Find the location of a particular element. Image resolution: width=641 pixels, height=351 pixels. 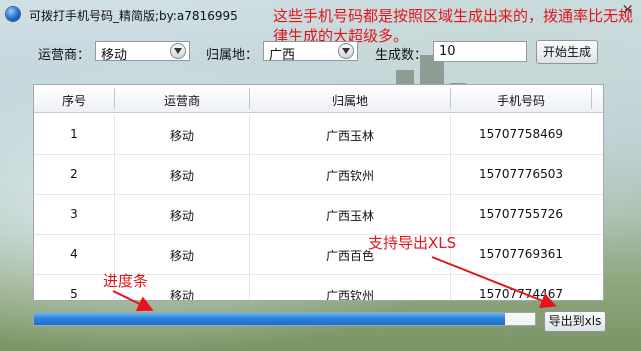

region-select: 广西 is located at coordinates (310, 52).